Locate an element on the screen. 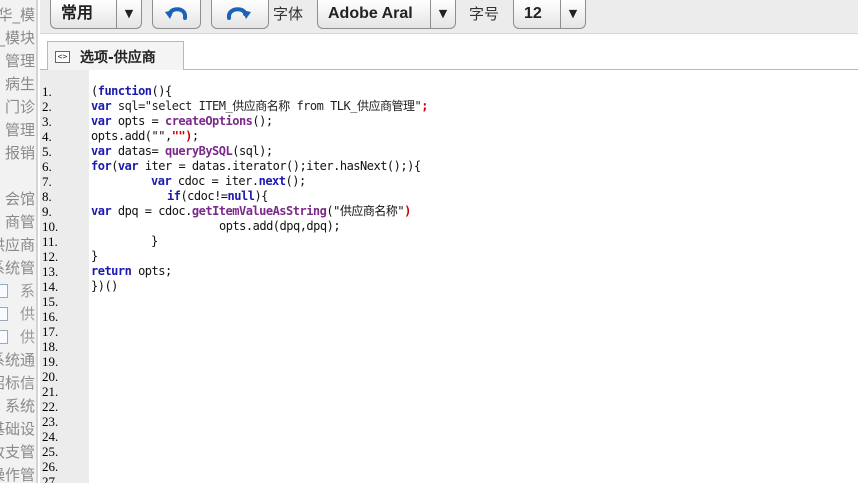 This screenshot has width=858, height=483. line-number: 8. is located at coordinates (47, 196).